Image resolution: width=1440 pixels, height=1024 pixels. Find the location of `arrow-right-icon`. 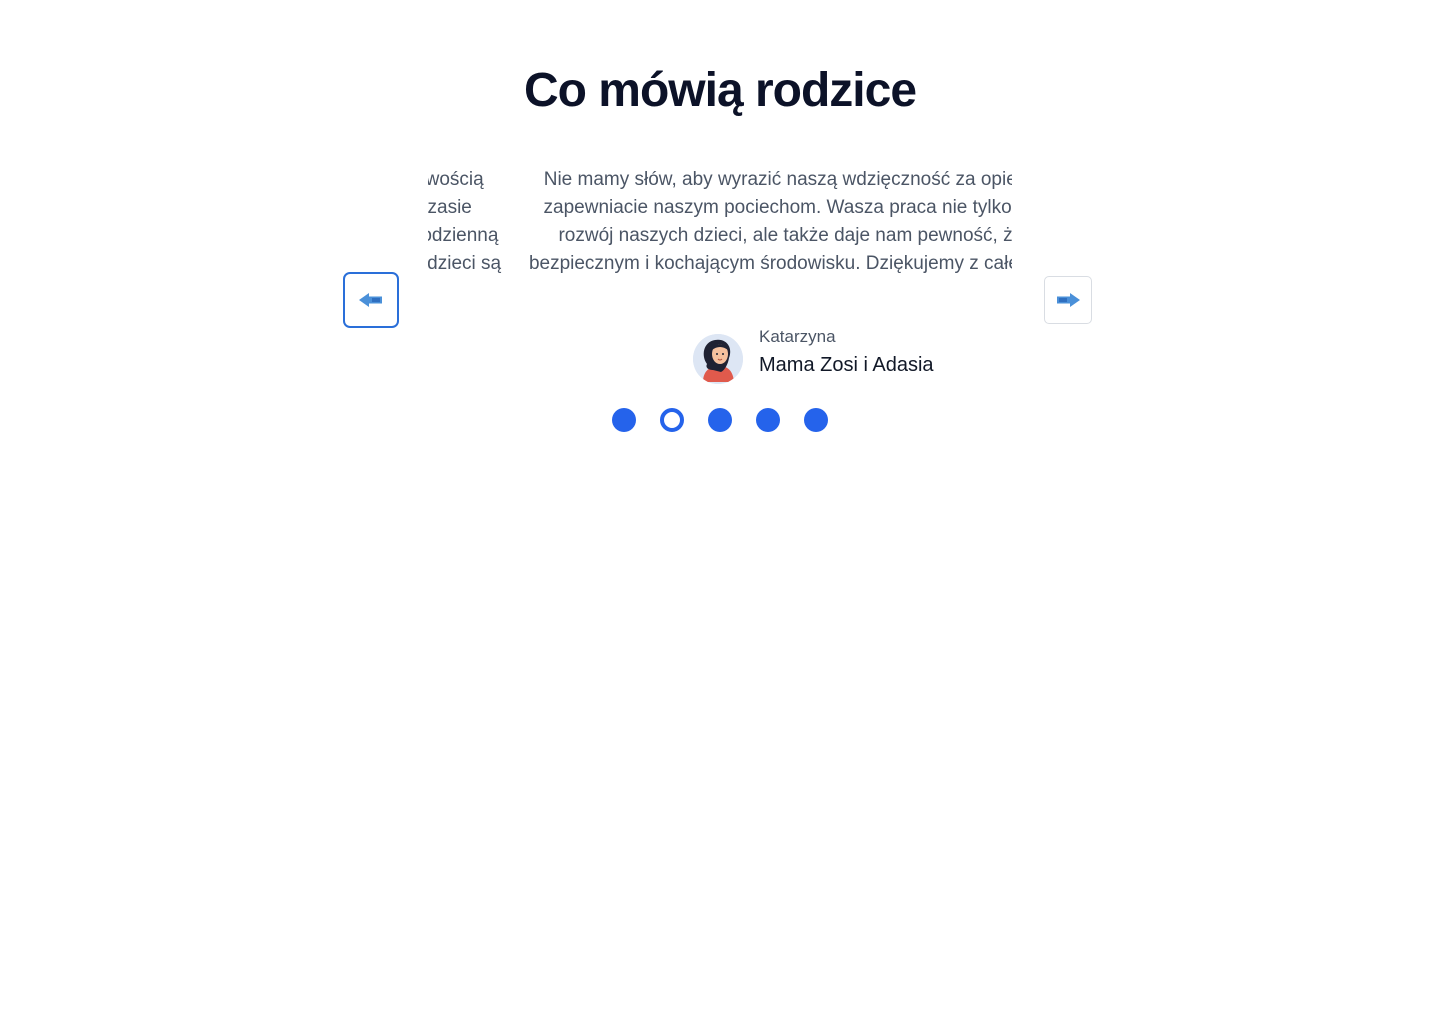

arrow-right-icon is located at coordinates (1068, 300).